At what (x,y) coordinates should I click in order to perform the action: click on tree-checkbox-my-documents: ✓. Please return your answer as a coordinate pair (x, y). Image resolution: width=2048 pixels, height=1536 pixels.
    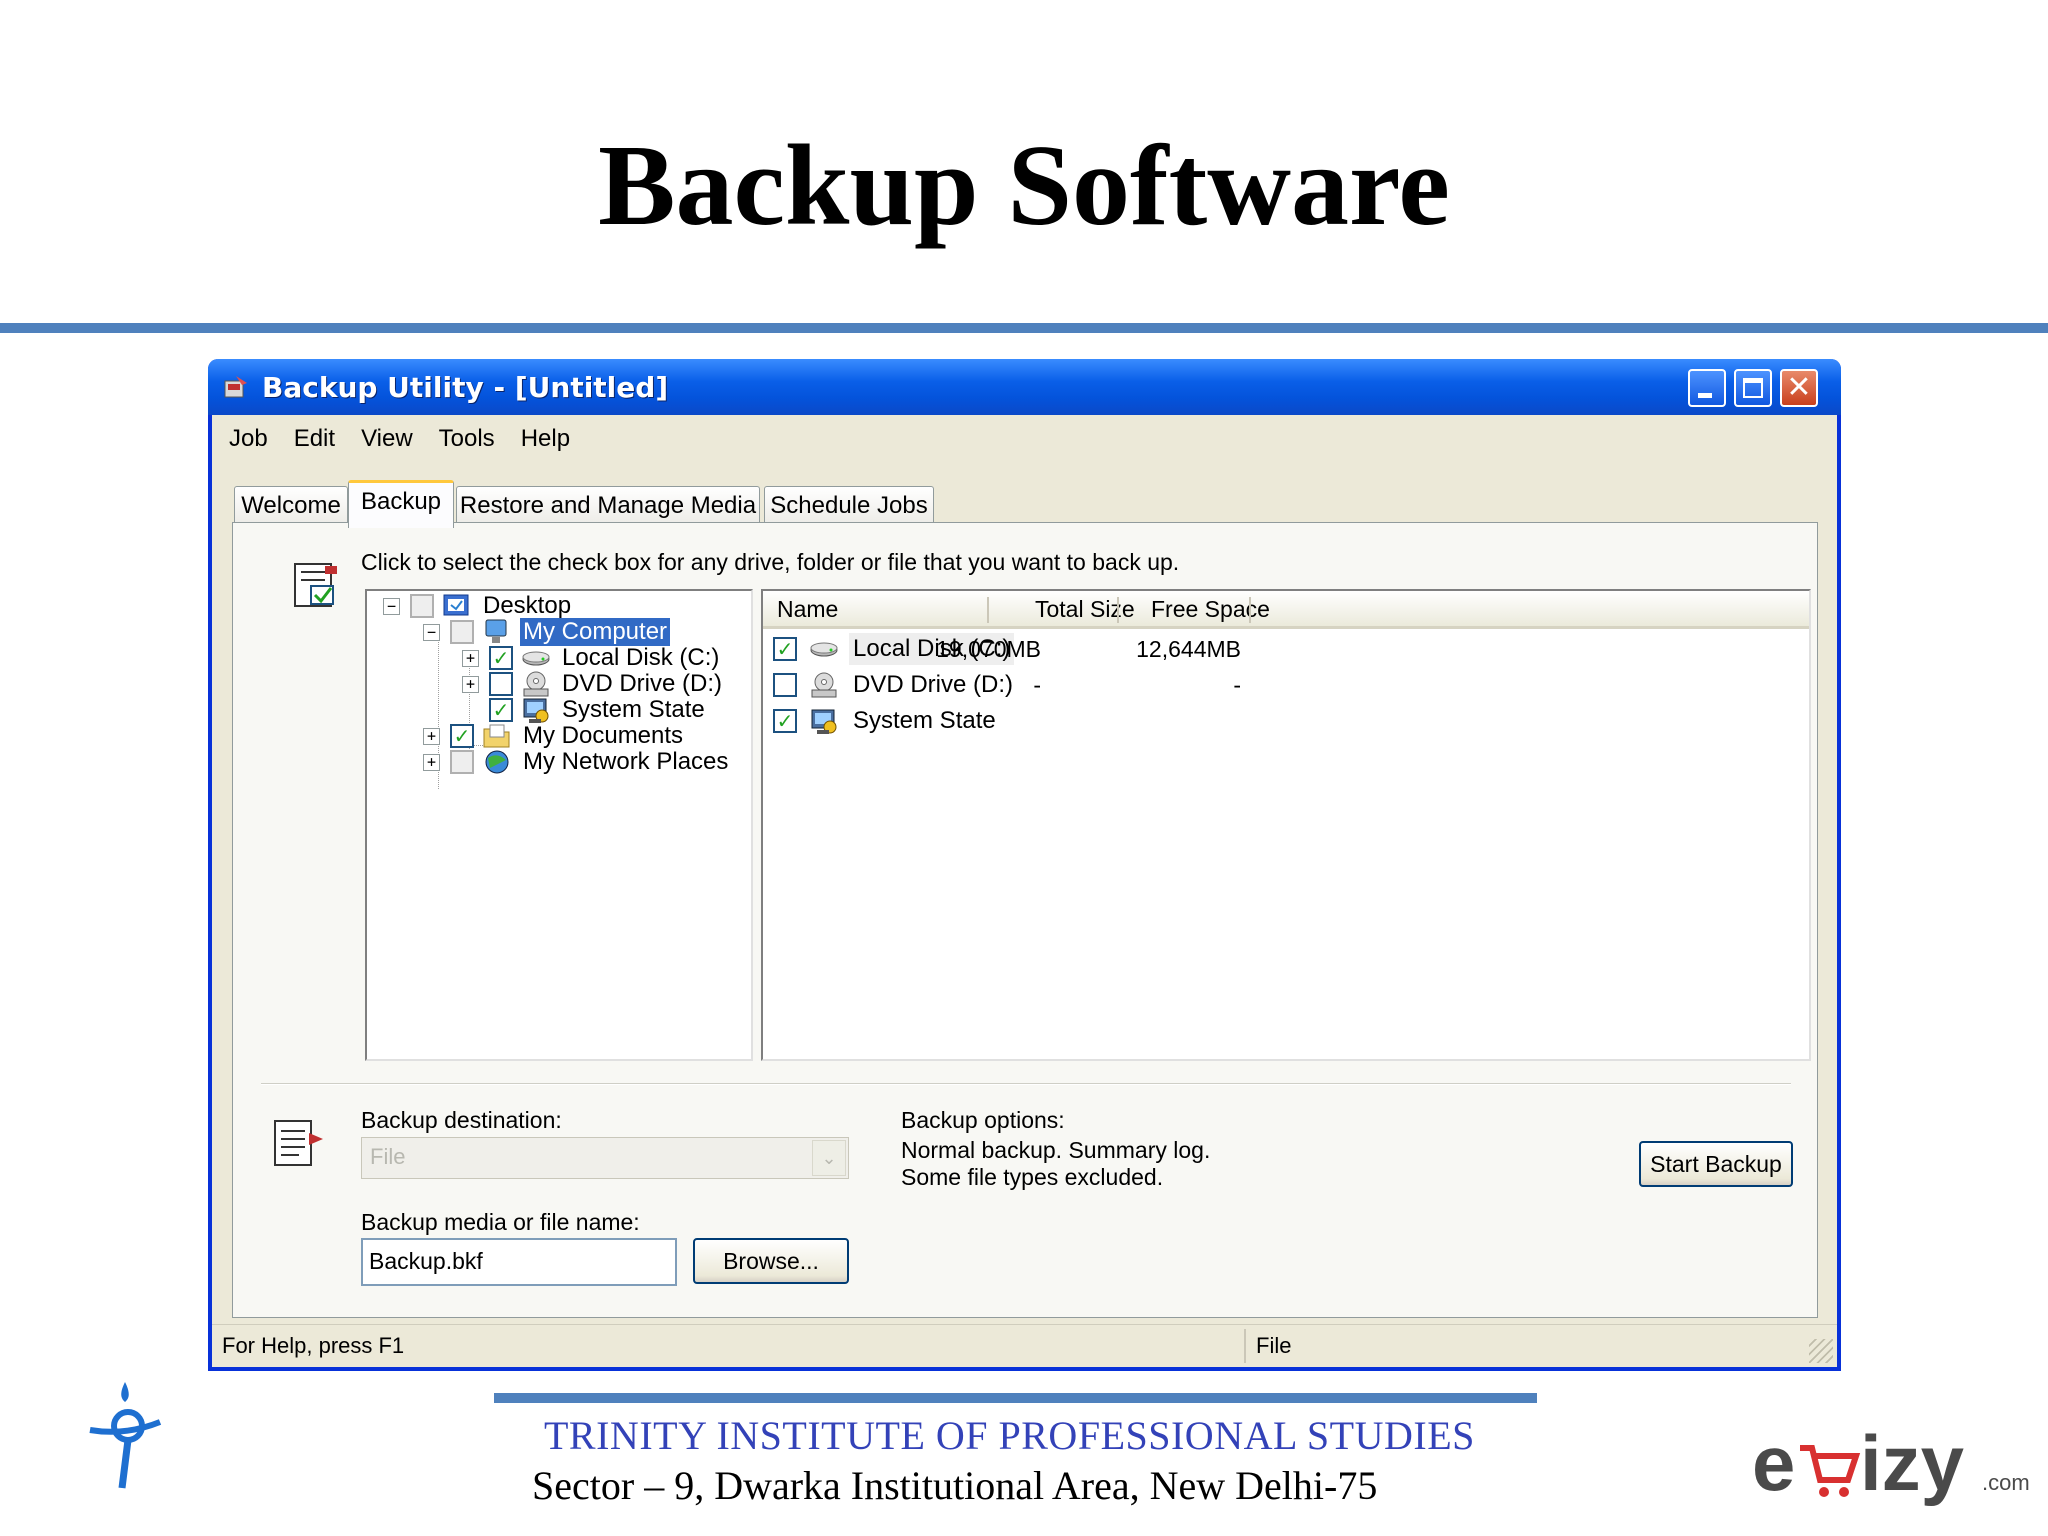
    Looking at the image, I should click on (462, 736).